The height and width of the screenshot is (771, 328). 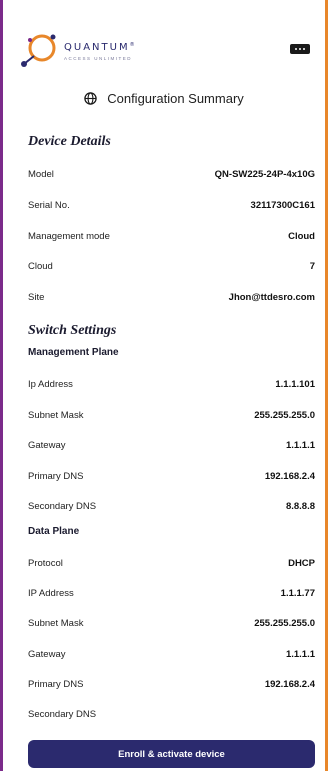 What do you see at coordinates (171, 754) in the screenshot?
I see `enroll-activate-button: Enroll & activate device` at bounding box center [171, 754].